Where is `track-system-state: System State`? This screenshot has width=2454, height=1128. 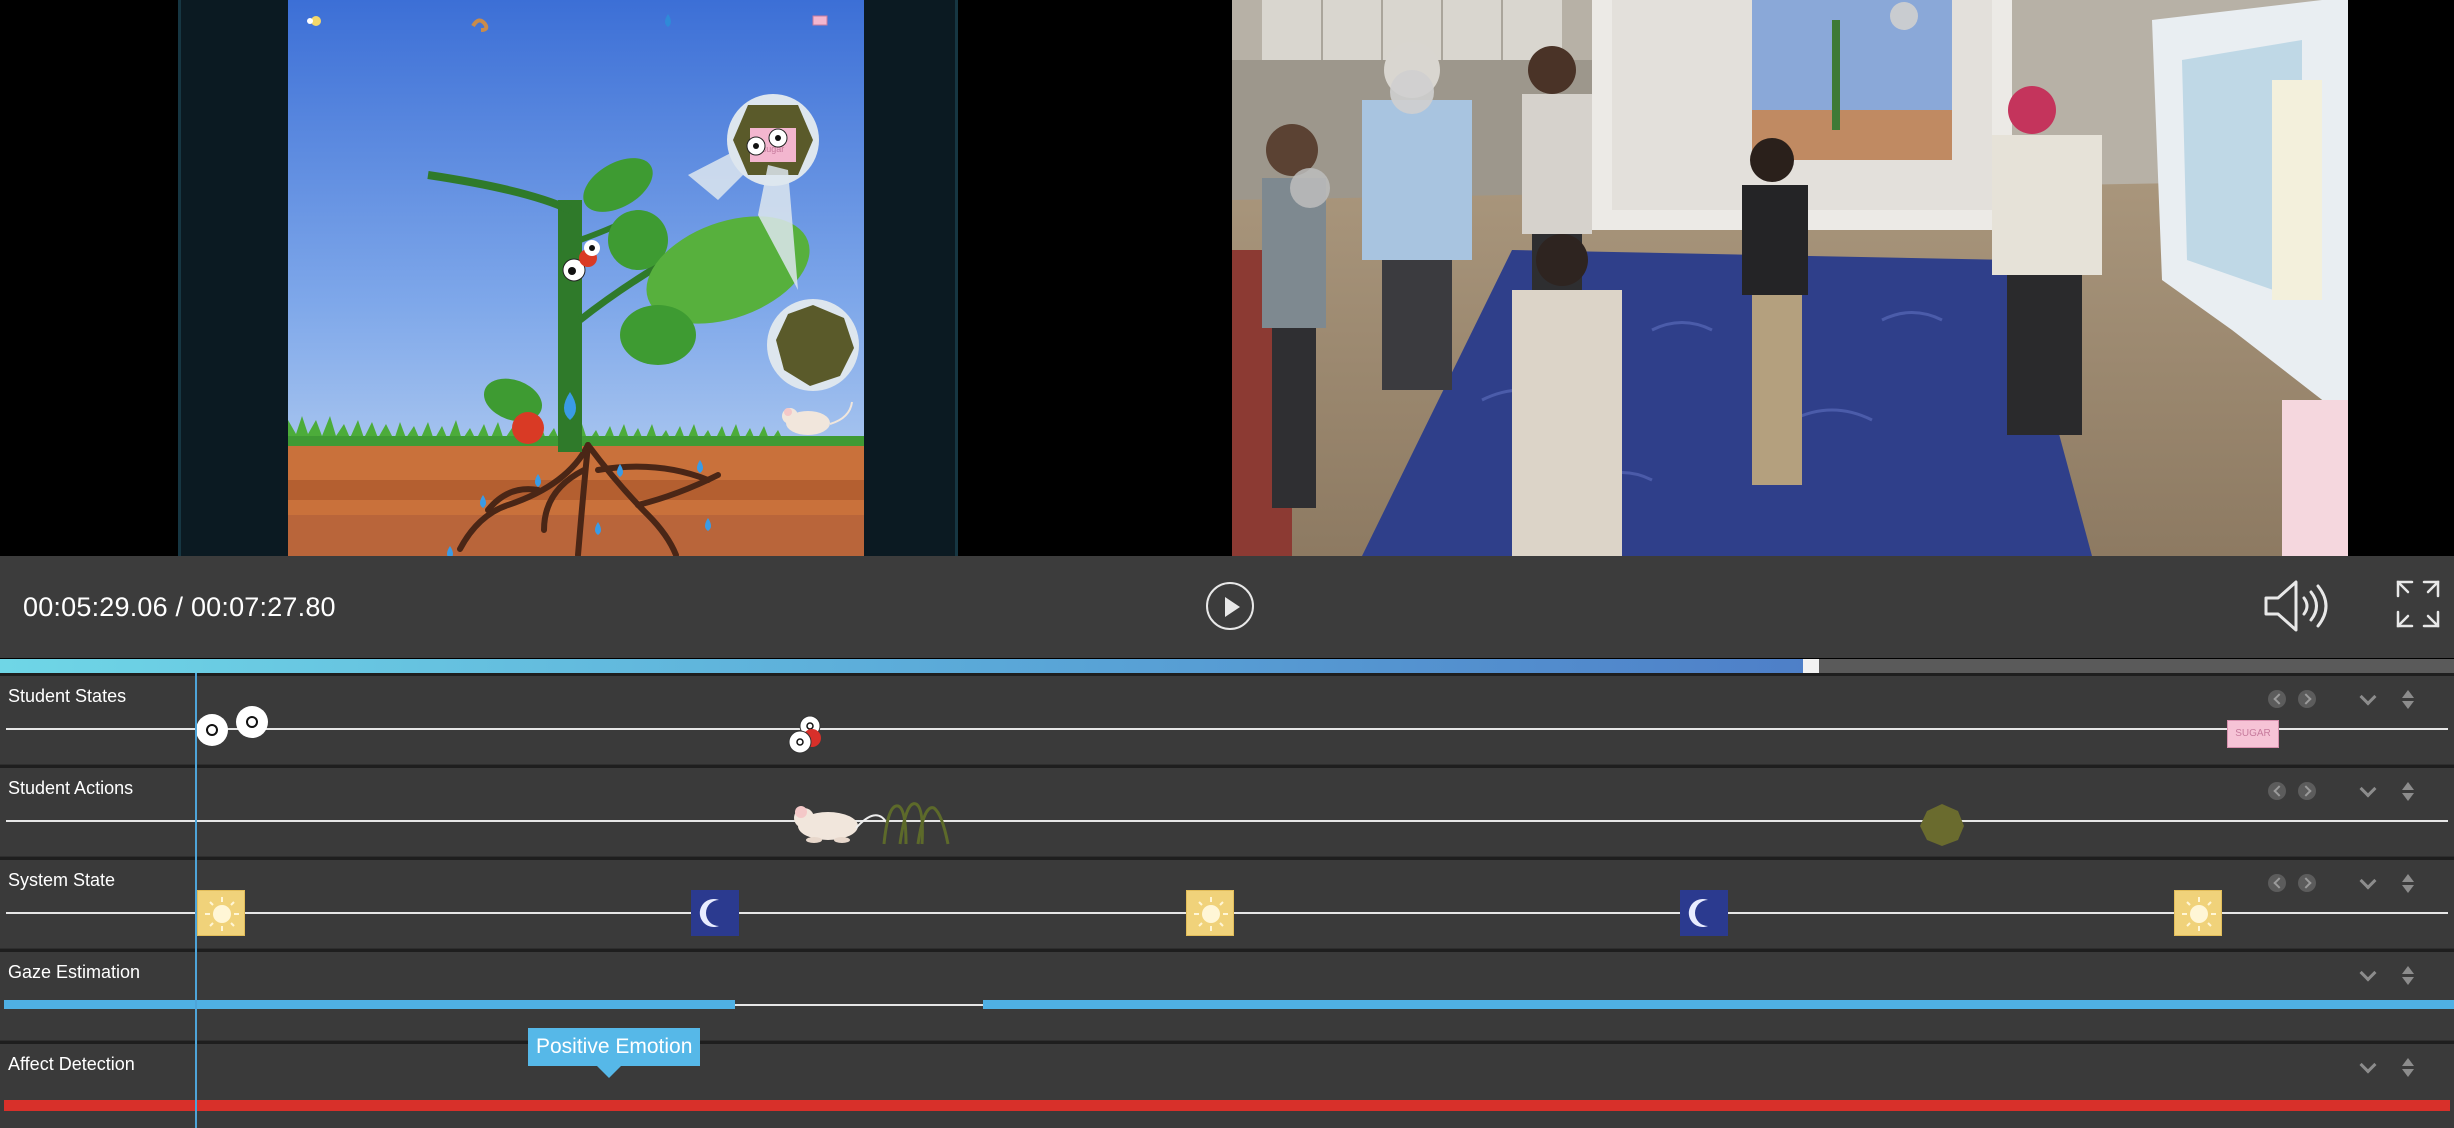 track-system-state: System State is located at coordinates (1227, 902).